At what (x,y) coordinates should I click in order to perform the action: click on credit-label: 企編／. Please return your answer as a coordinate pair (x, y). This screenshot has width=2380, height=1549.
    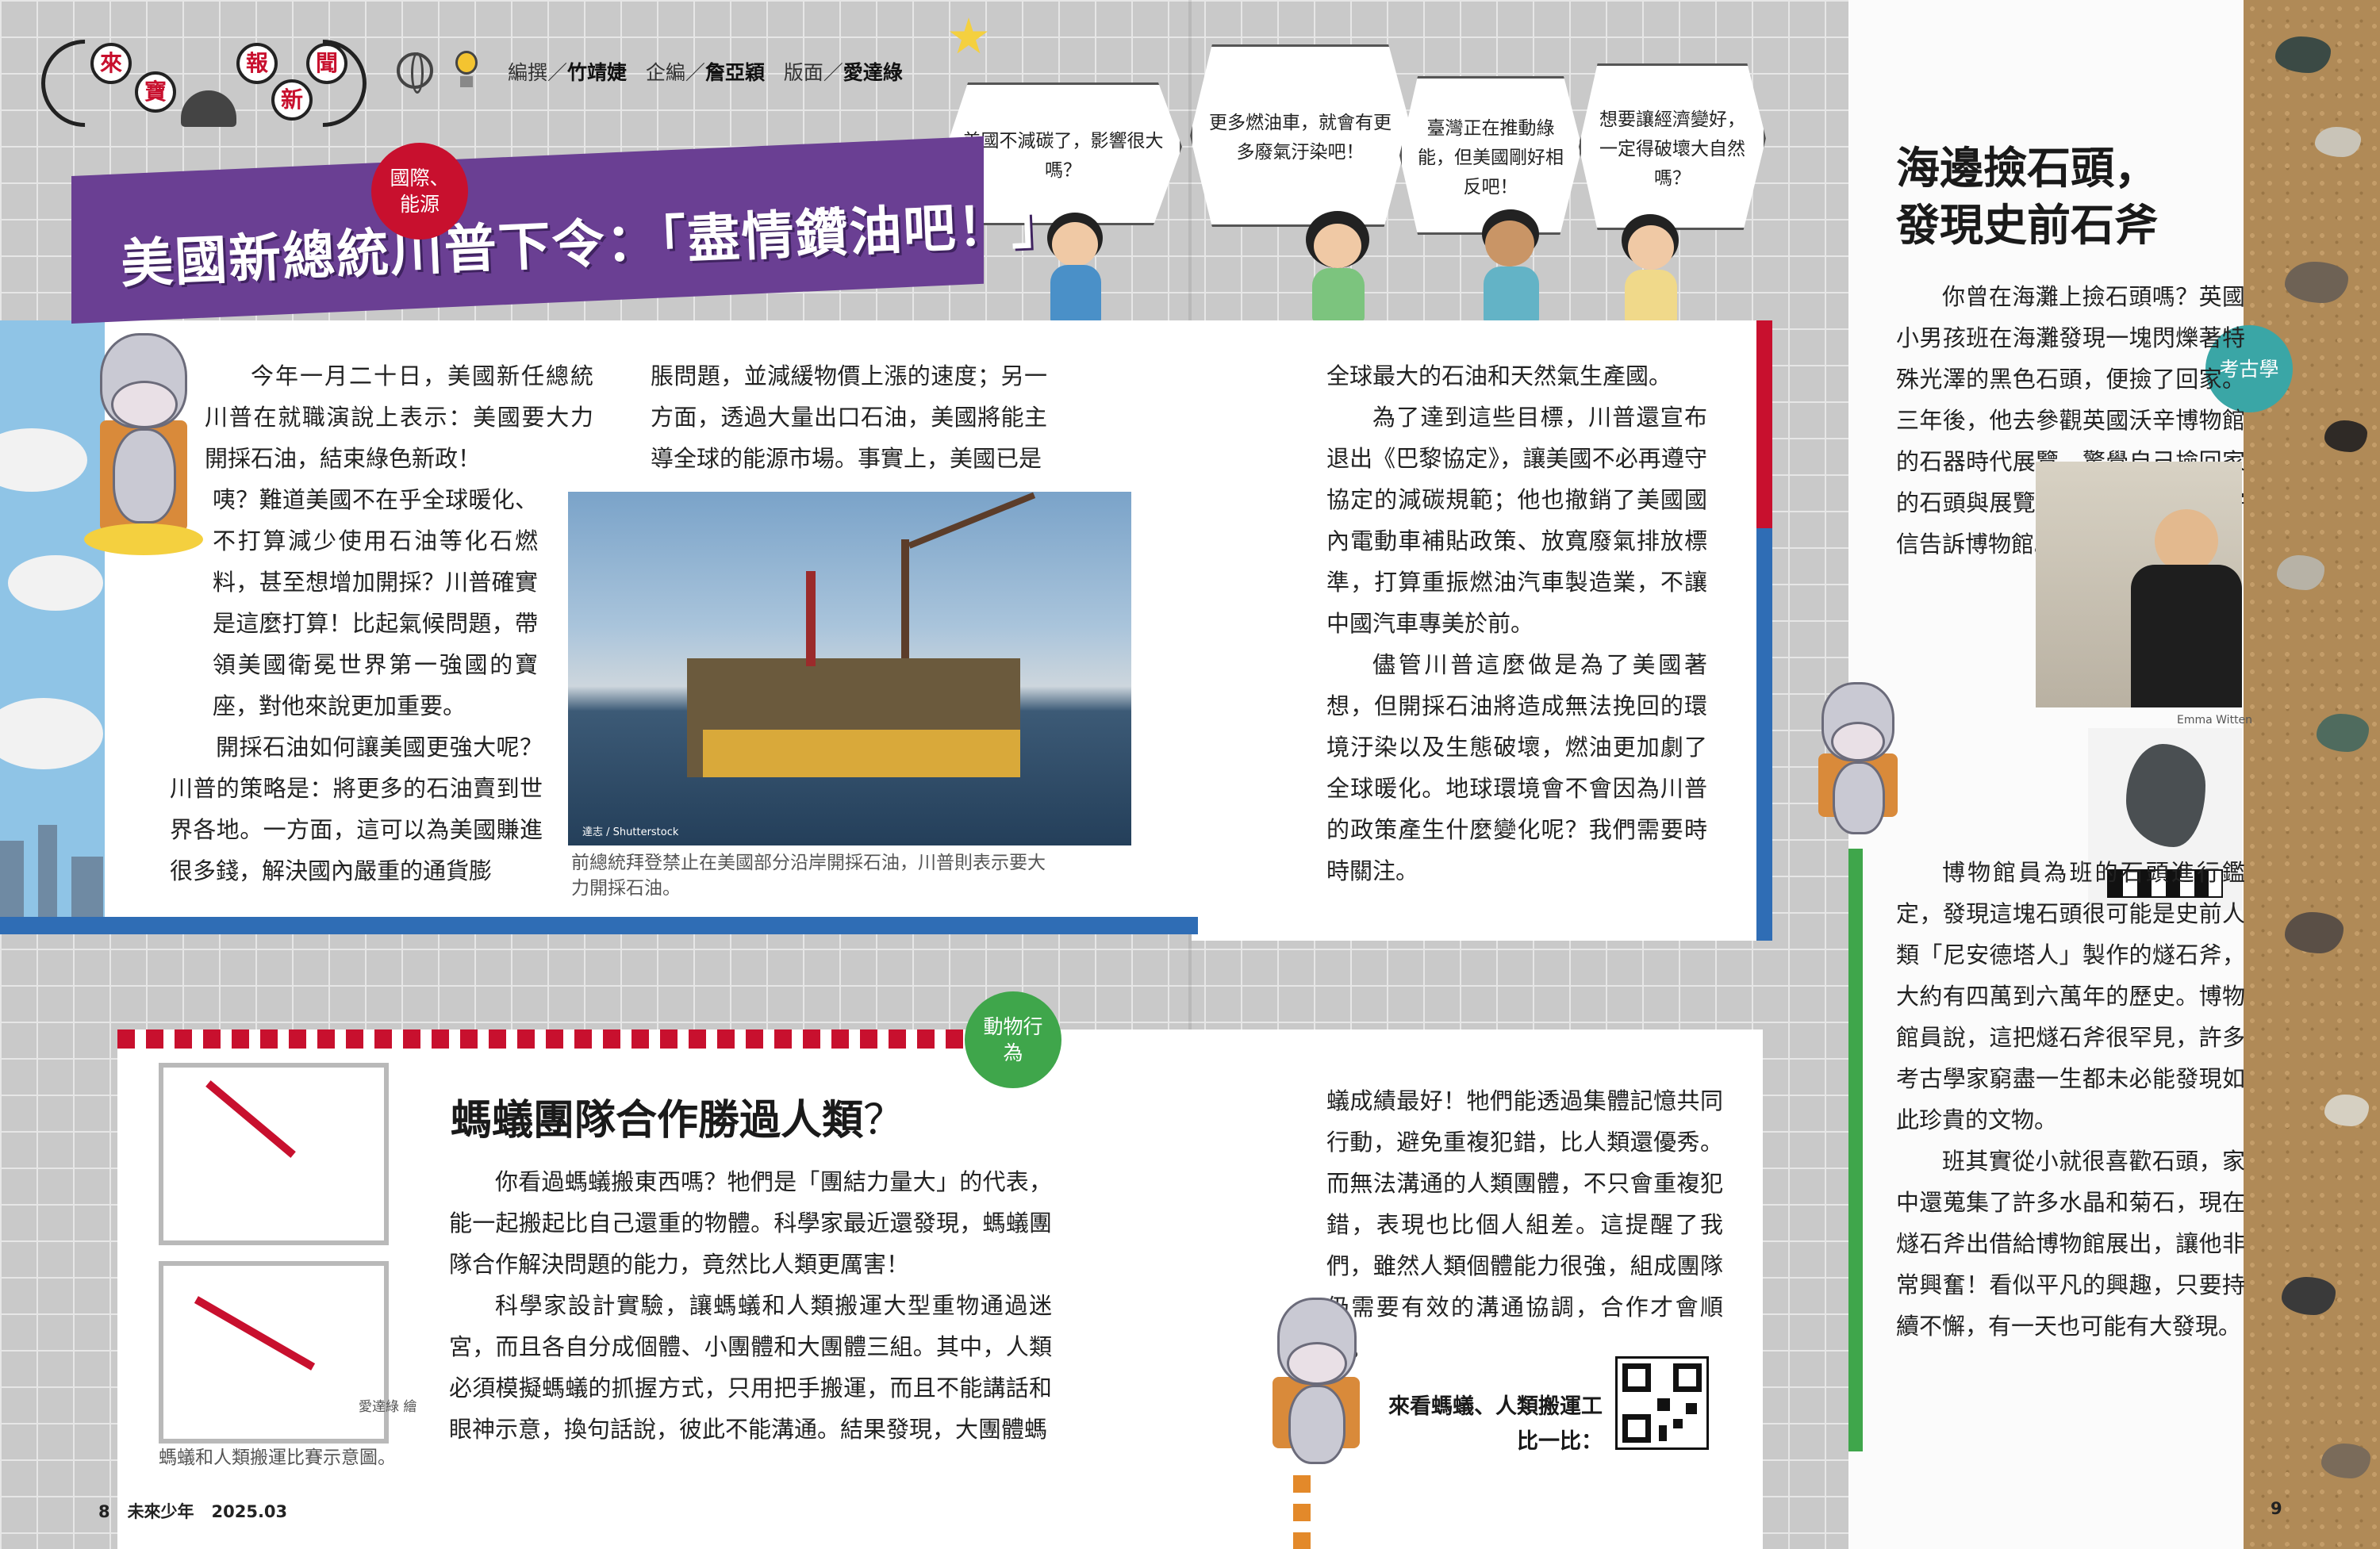
    Looking at the image, I should click on (675, 73).